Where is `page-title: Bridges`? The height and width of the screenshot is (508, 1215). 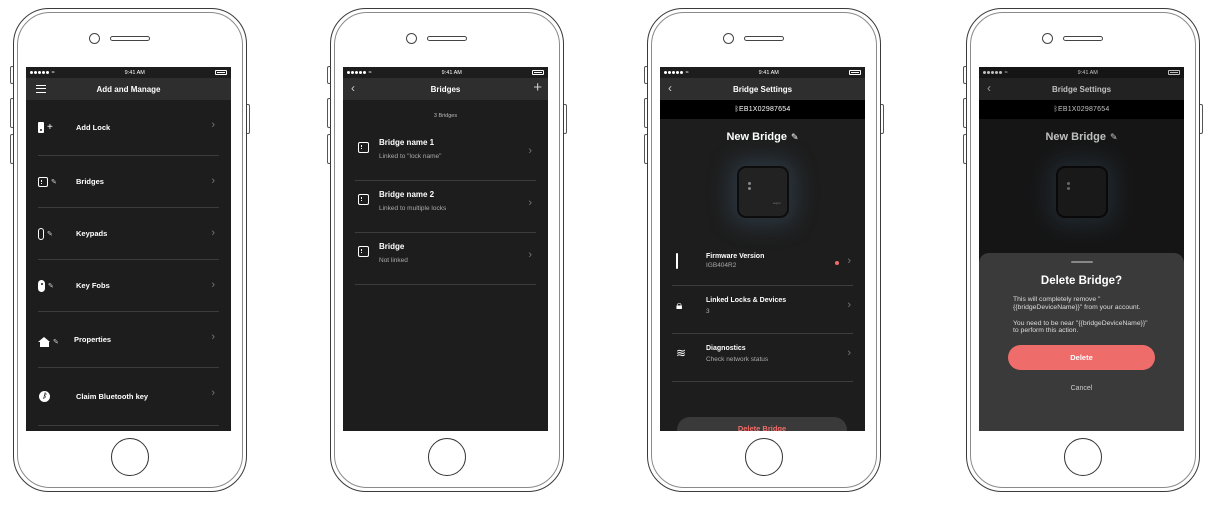
page-title: Bridges is located at coordinates (445, 89).